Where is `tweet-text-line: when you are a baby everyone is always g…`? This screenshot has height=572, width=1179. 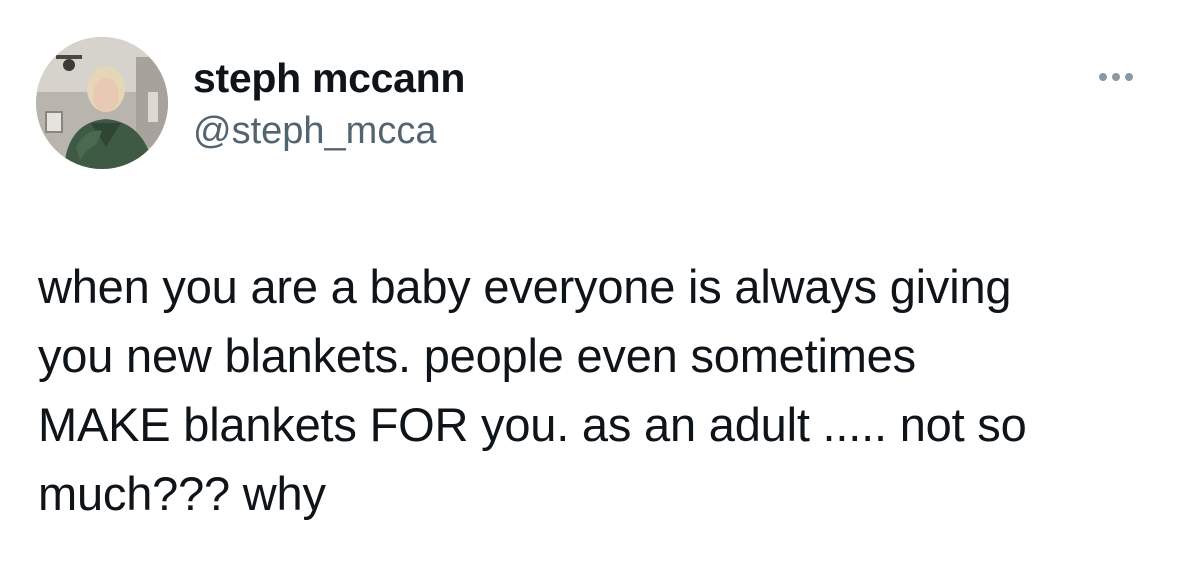
tweet-text-line: when you are a baby everyone is always g… is located at coordinates (525, 286).